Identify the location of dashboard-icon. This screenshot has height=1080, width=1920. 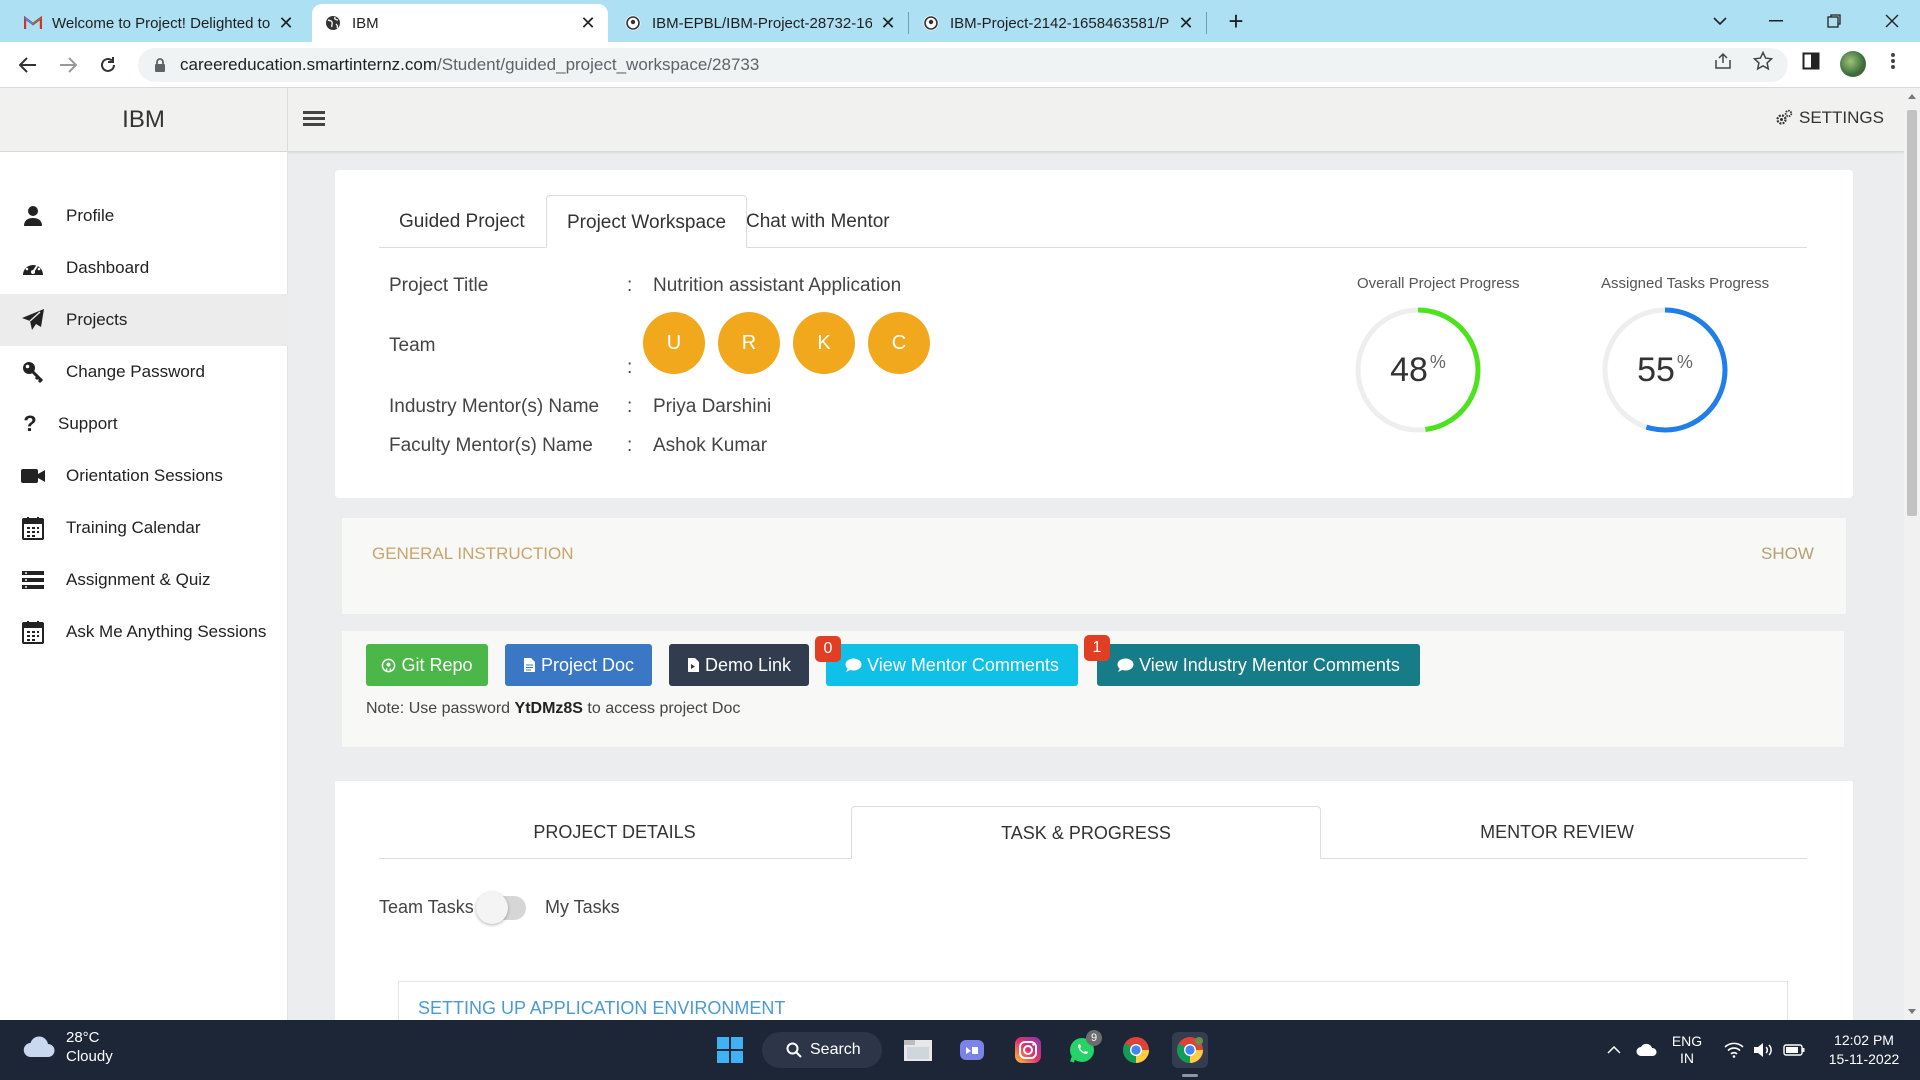
(33, 268).